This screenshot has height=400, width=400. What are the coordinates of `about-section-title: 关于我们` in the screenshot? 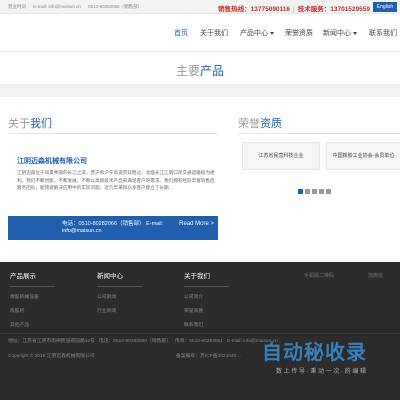 It's located at (30, 123).